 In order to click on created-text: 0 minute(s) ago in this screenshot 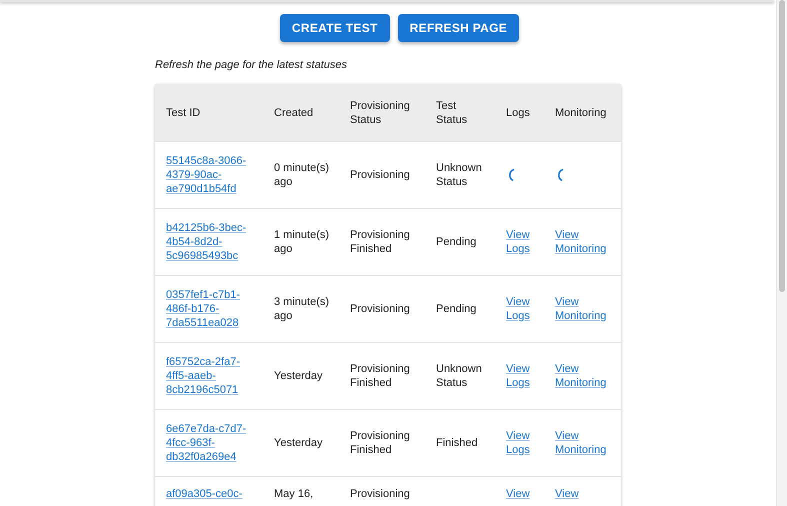, I will do `click(302, 175)`.